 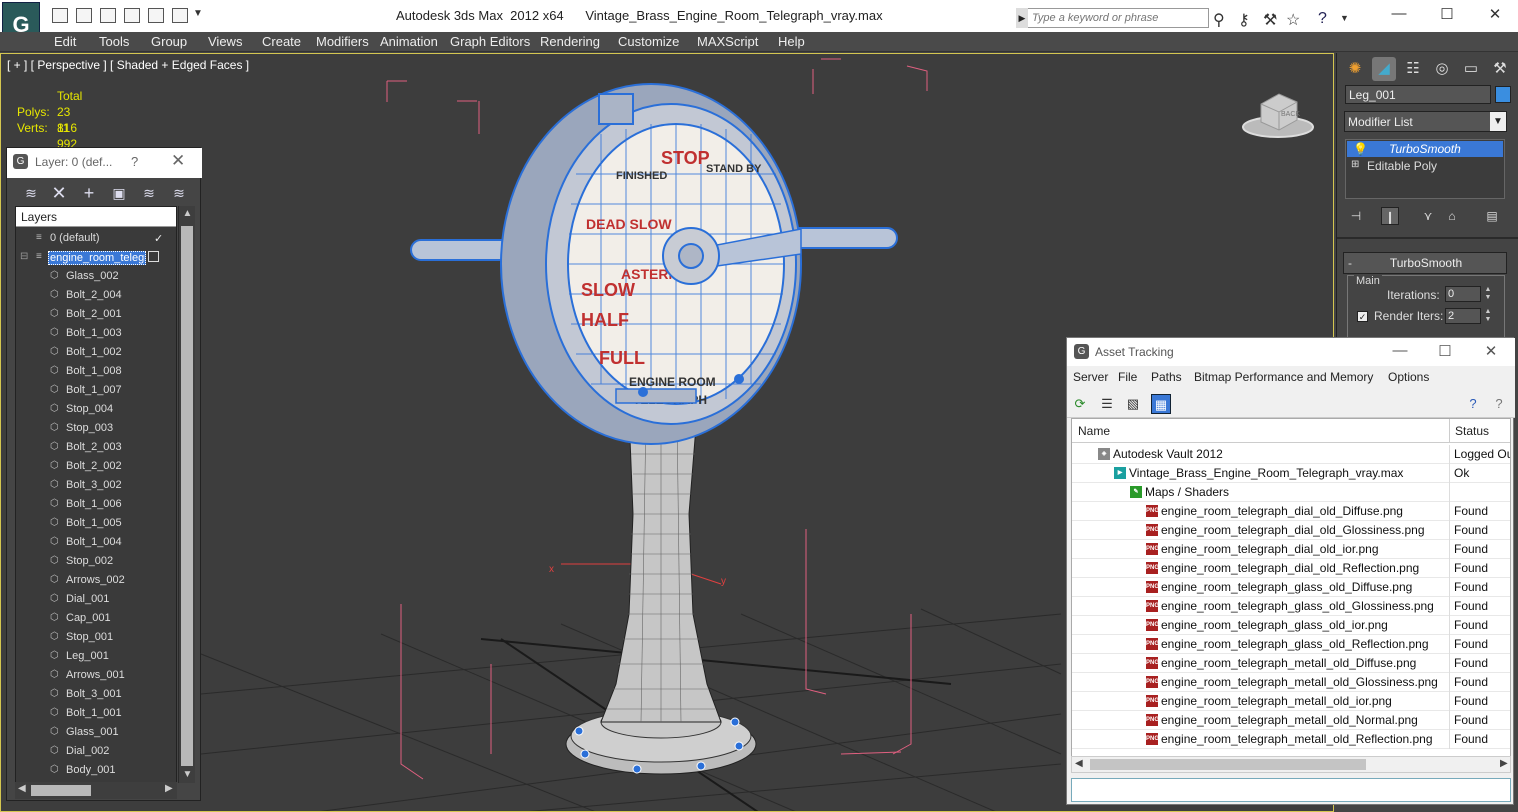 What do you see at coordinates (65, 41) in the screenshot?
I see `menu-edit: Edit` at bounding box center [65, 41].